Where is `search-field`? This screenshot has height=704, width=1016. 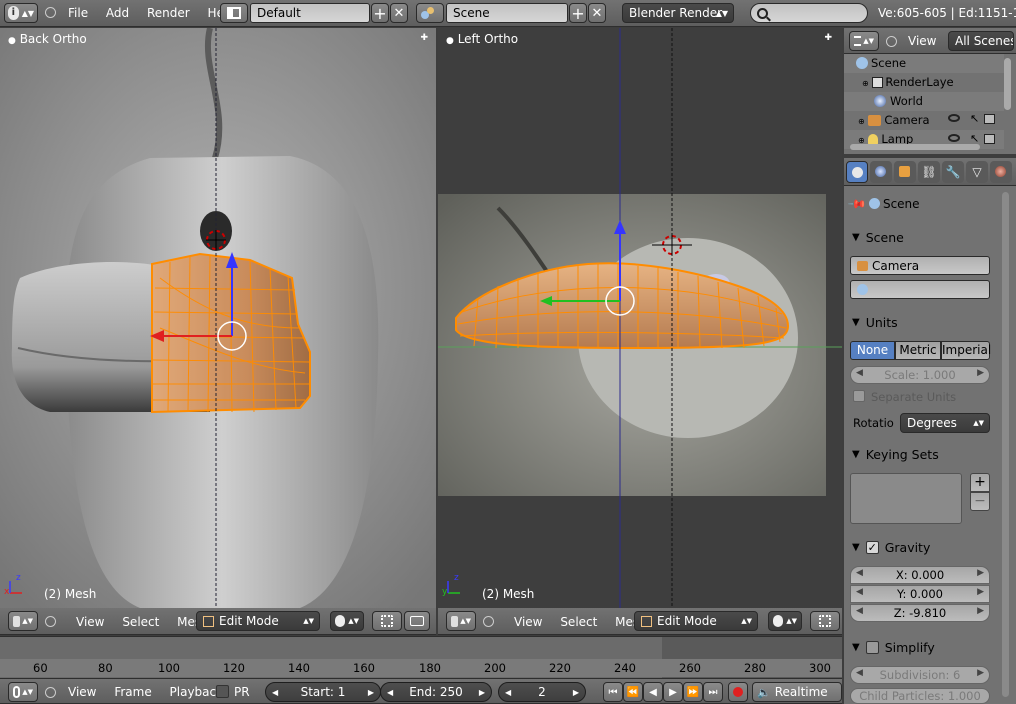
search-field is located at coordinates (809, 13).